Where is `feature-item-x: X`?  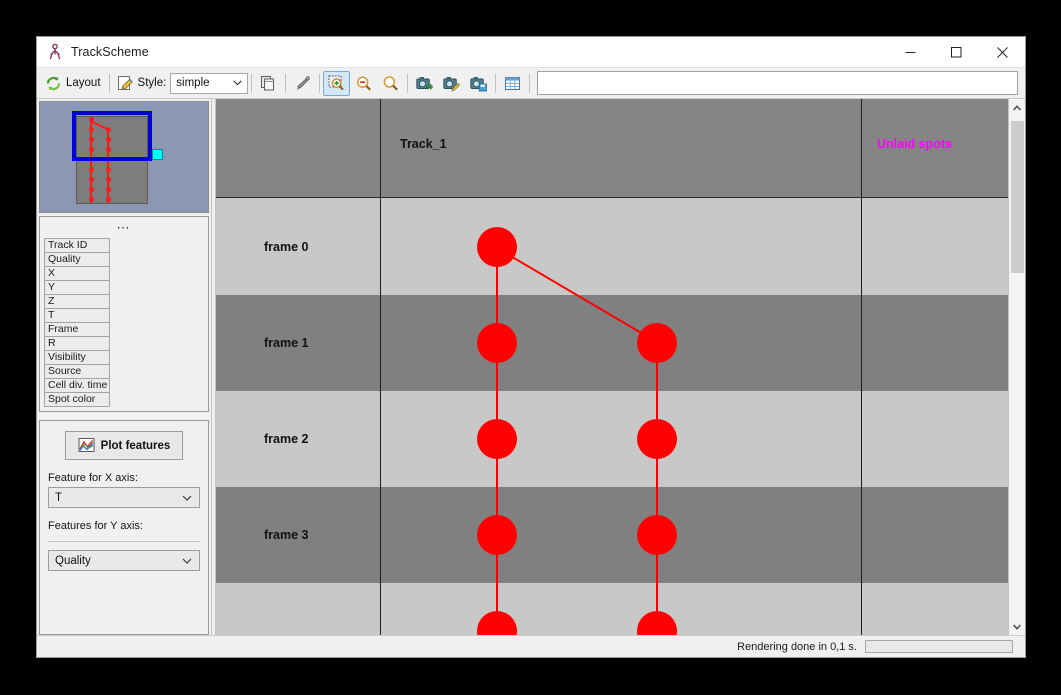 feature-item-x: X is located at coordinates (77, 273).